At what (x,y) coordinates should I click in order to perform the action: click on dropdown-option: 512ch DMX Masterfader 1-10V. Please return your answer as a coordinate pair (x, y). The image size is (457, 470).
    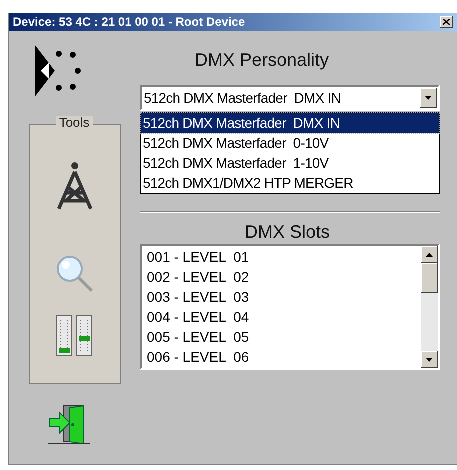
    Looking at the image, I should click on (290, 163).